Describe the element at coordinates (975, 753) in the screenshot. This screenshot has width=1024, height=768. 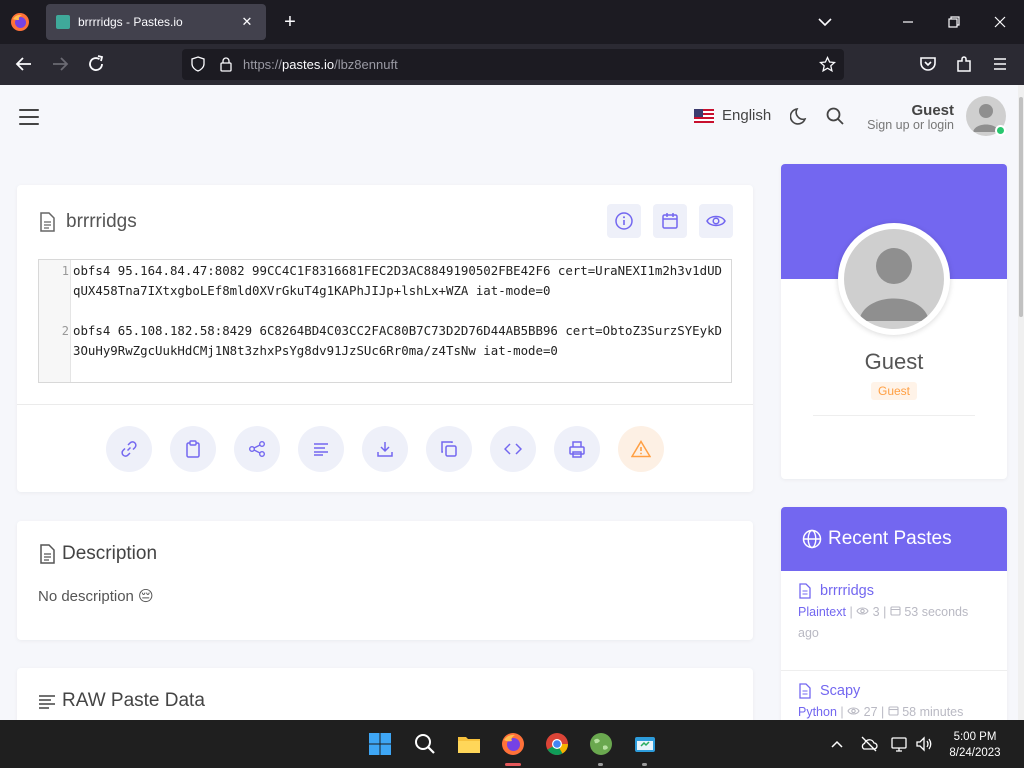
I see `clock-date: 8/24/2023` at that location.